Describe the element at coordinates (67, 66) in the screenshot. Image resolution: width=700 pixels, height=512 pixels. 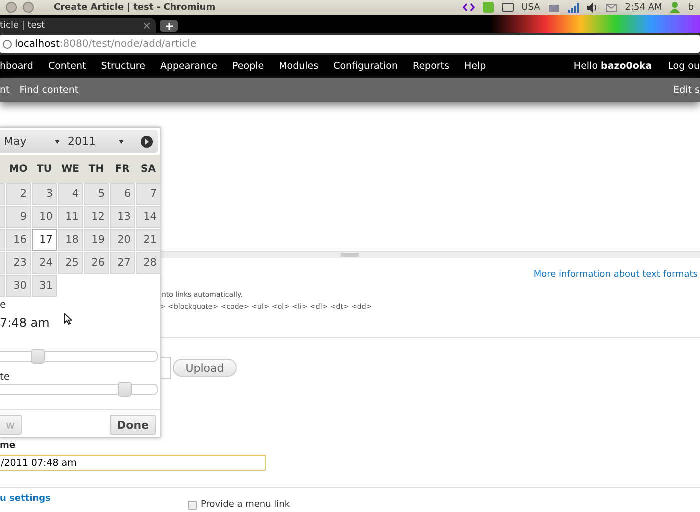
I see `toolbar-link: Content` at that location.